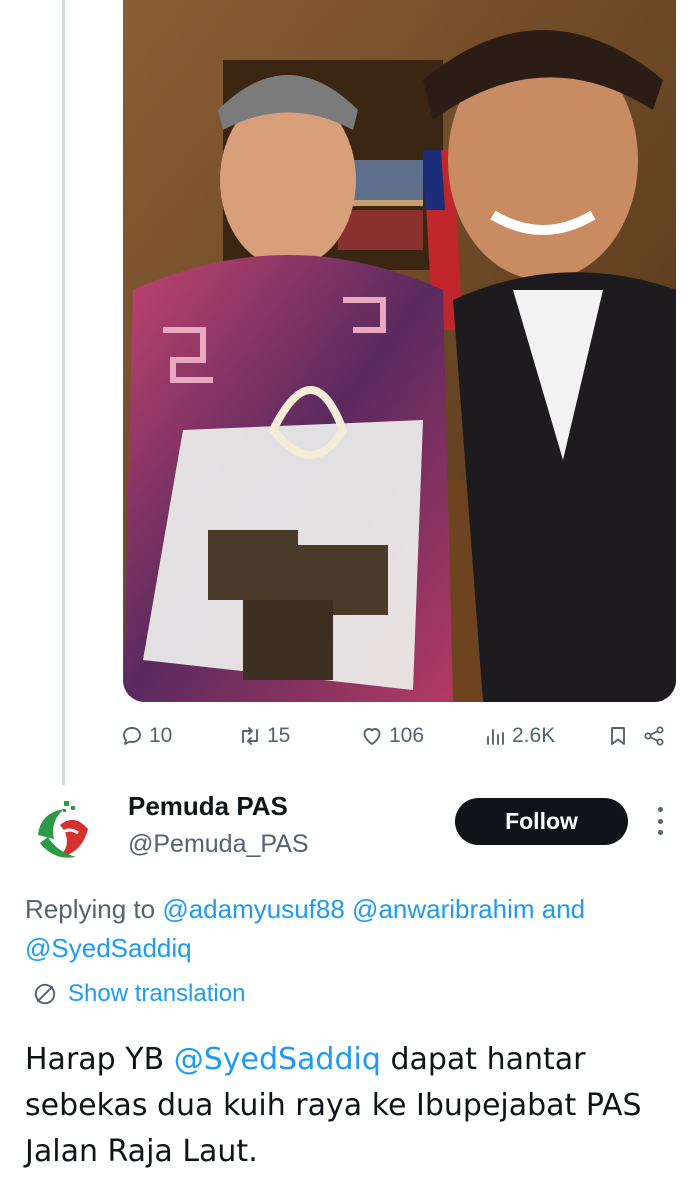 This screenshot has width=700, height=1200. What do you see at coordinates (95, 1059) in the screenshot?
I see `reply-text-start: Harap YB` at bounding box center [95, 1059].